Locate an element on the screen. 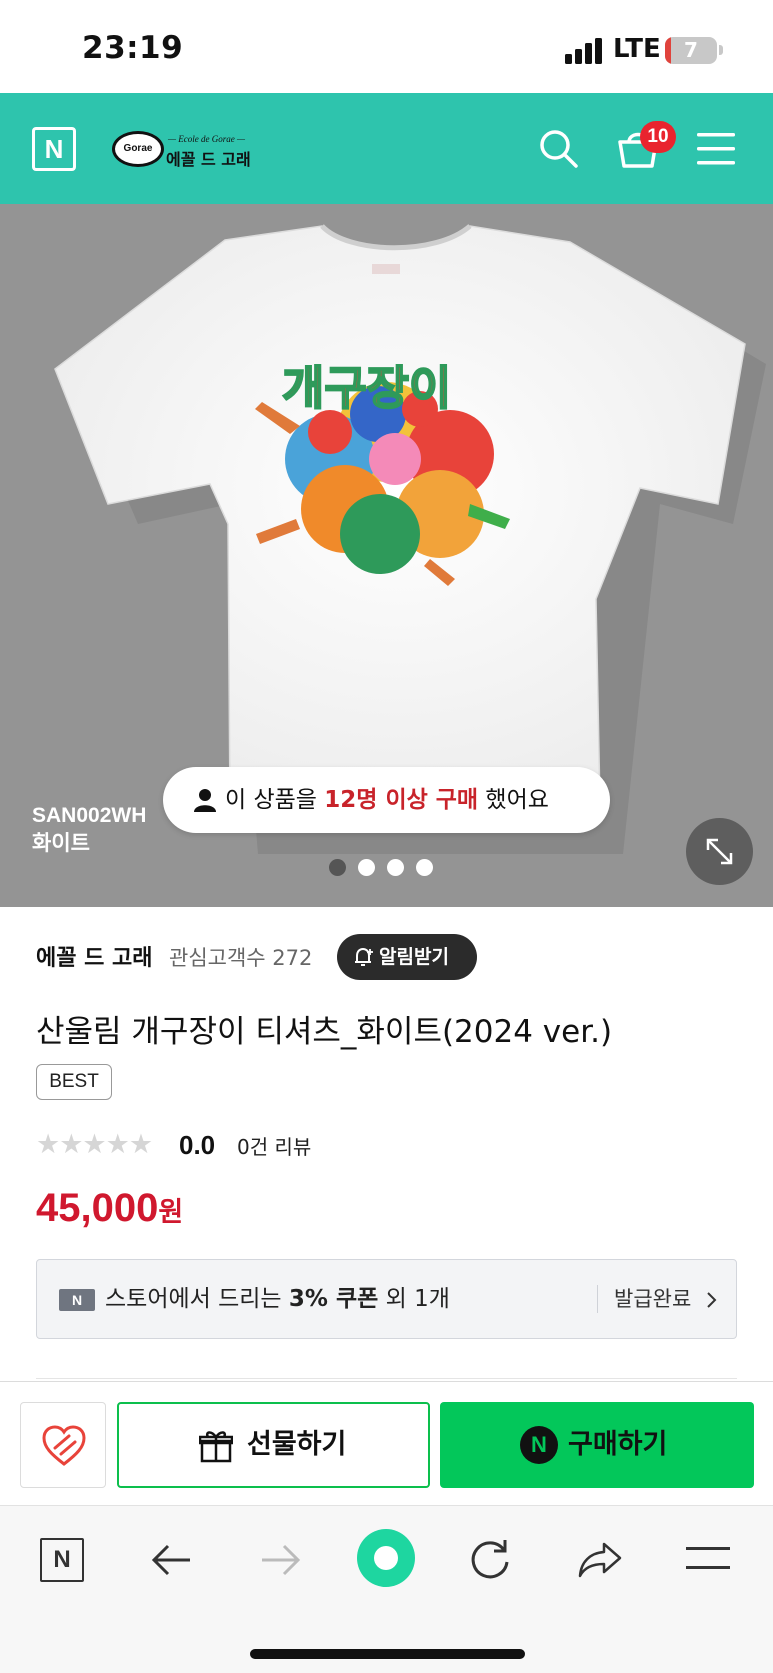  purchase-count-banner: 이 상품을 12명 이상 구매 했어요 is located at coordinates (386, 800).